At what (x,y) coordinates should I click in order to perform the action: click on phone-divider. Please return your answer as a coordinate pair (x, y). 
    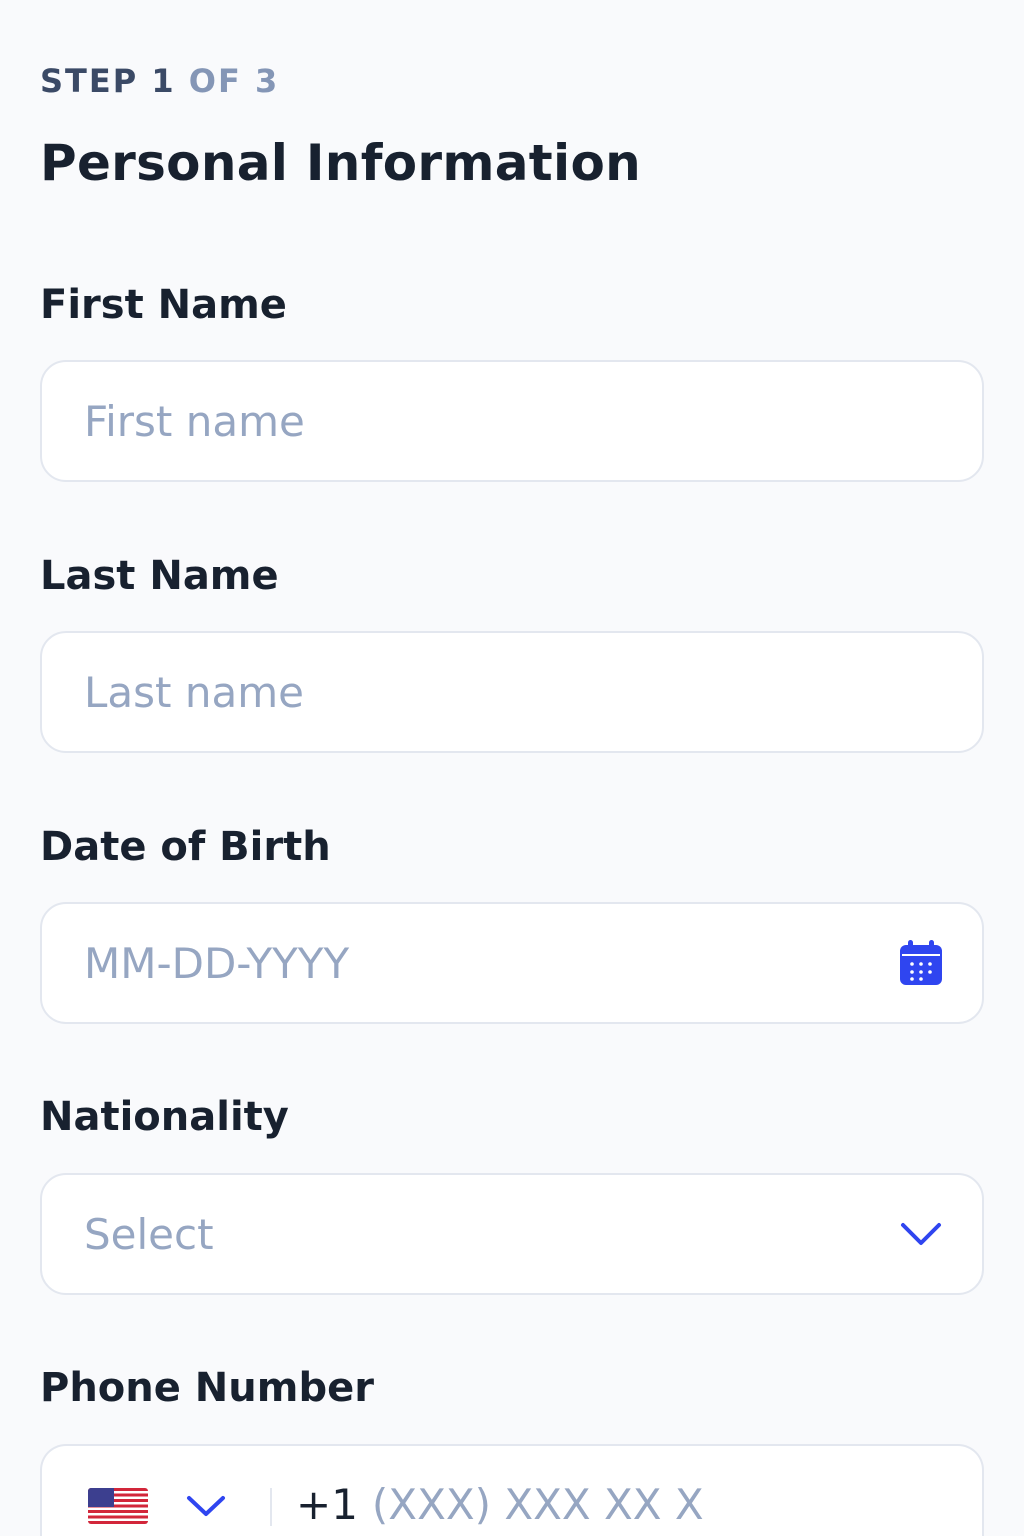
    Looking at the image, I should click on (271, 1507).